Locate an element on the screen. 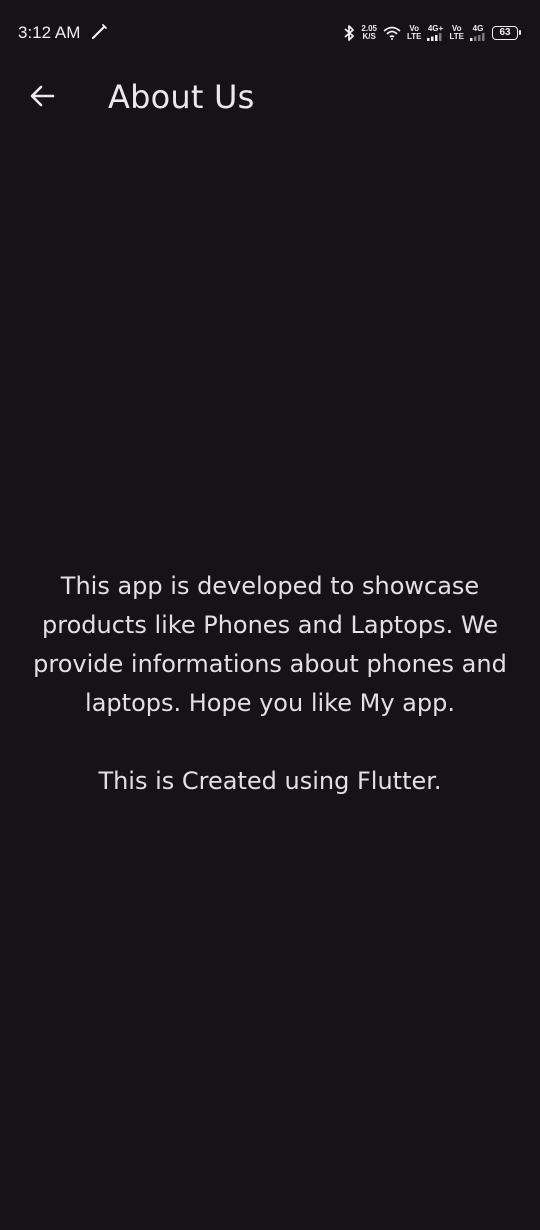 The height and width of the screenshot is (1230, 540). battery-level: 63 is located at coordinates (505, 32).